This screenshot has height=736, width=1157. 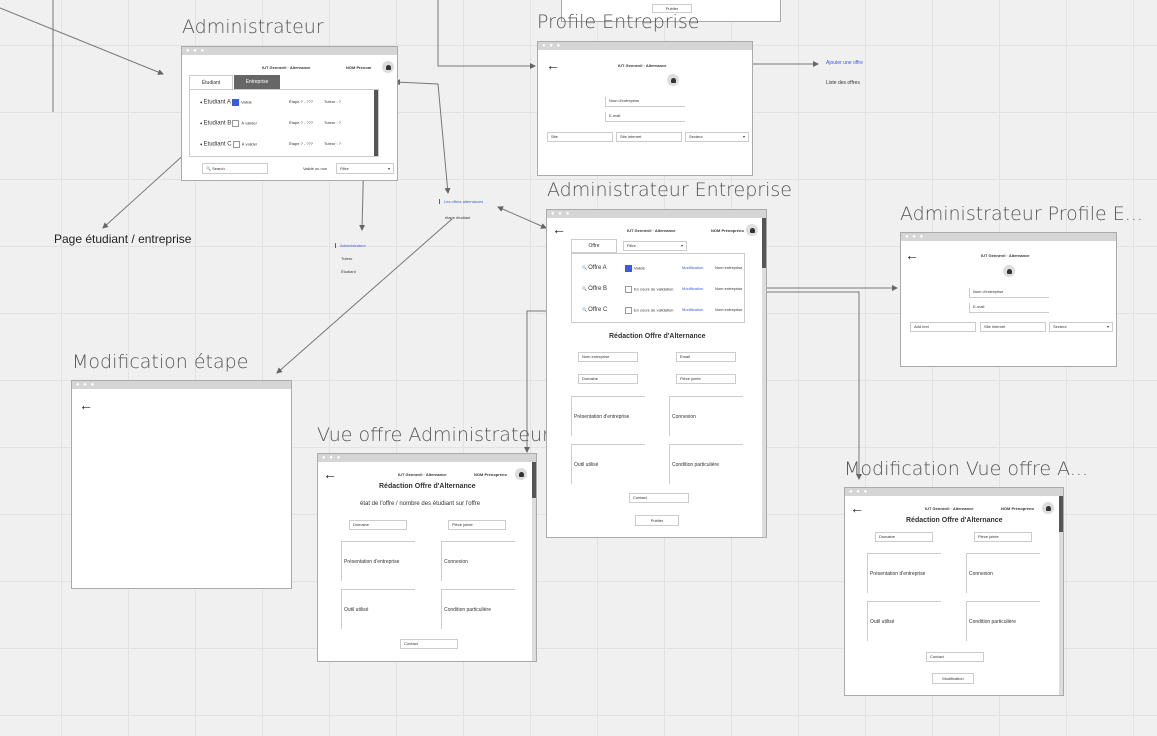 I want to click on student-name: Etudiant A, so click(x=217, y=102).